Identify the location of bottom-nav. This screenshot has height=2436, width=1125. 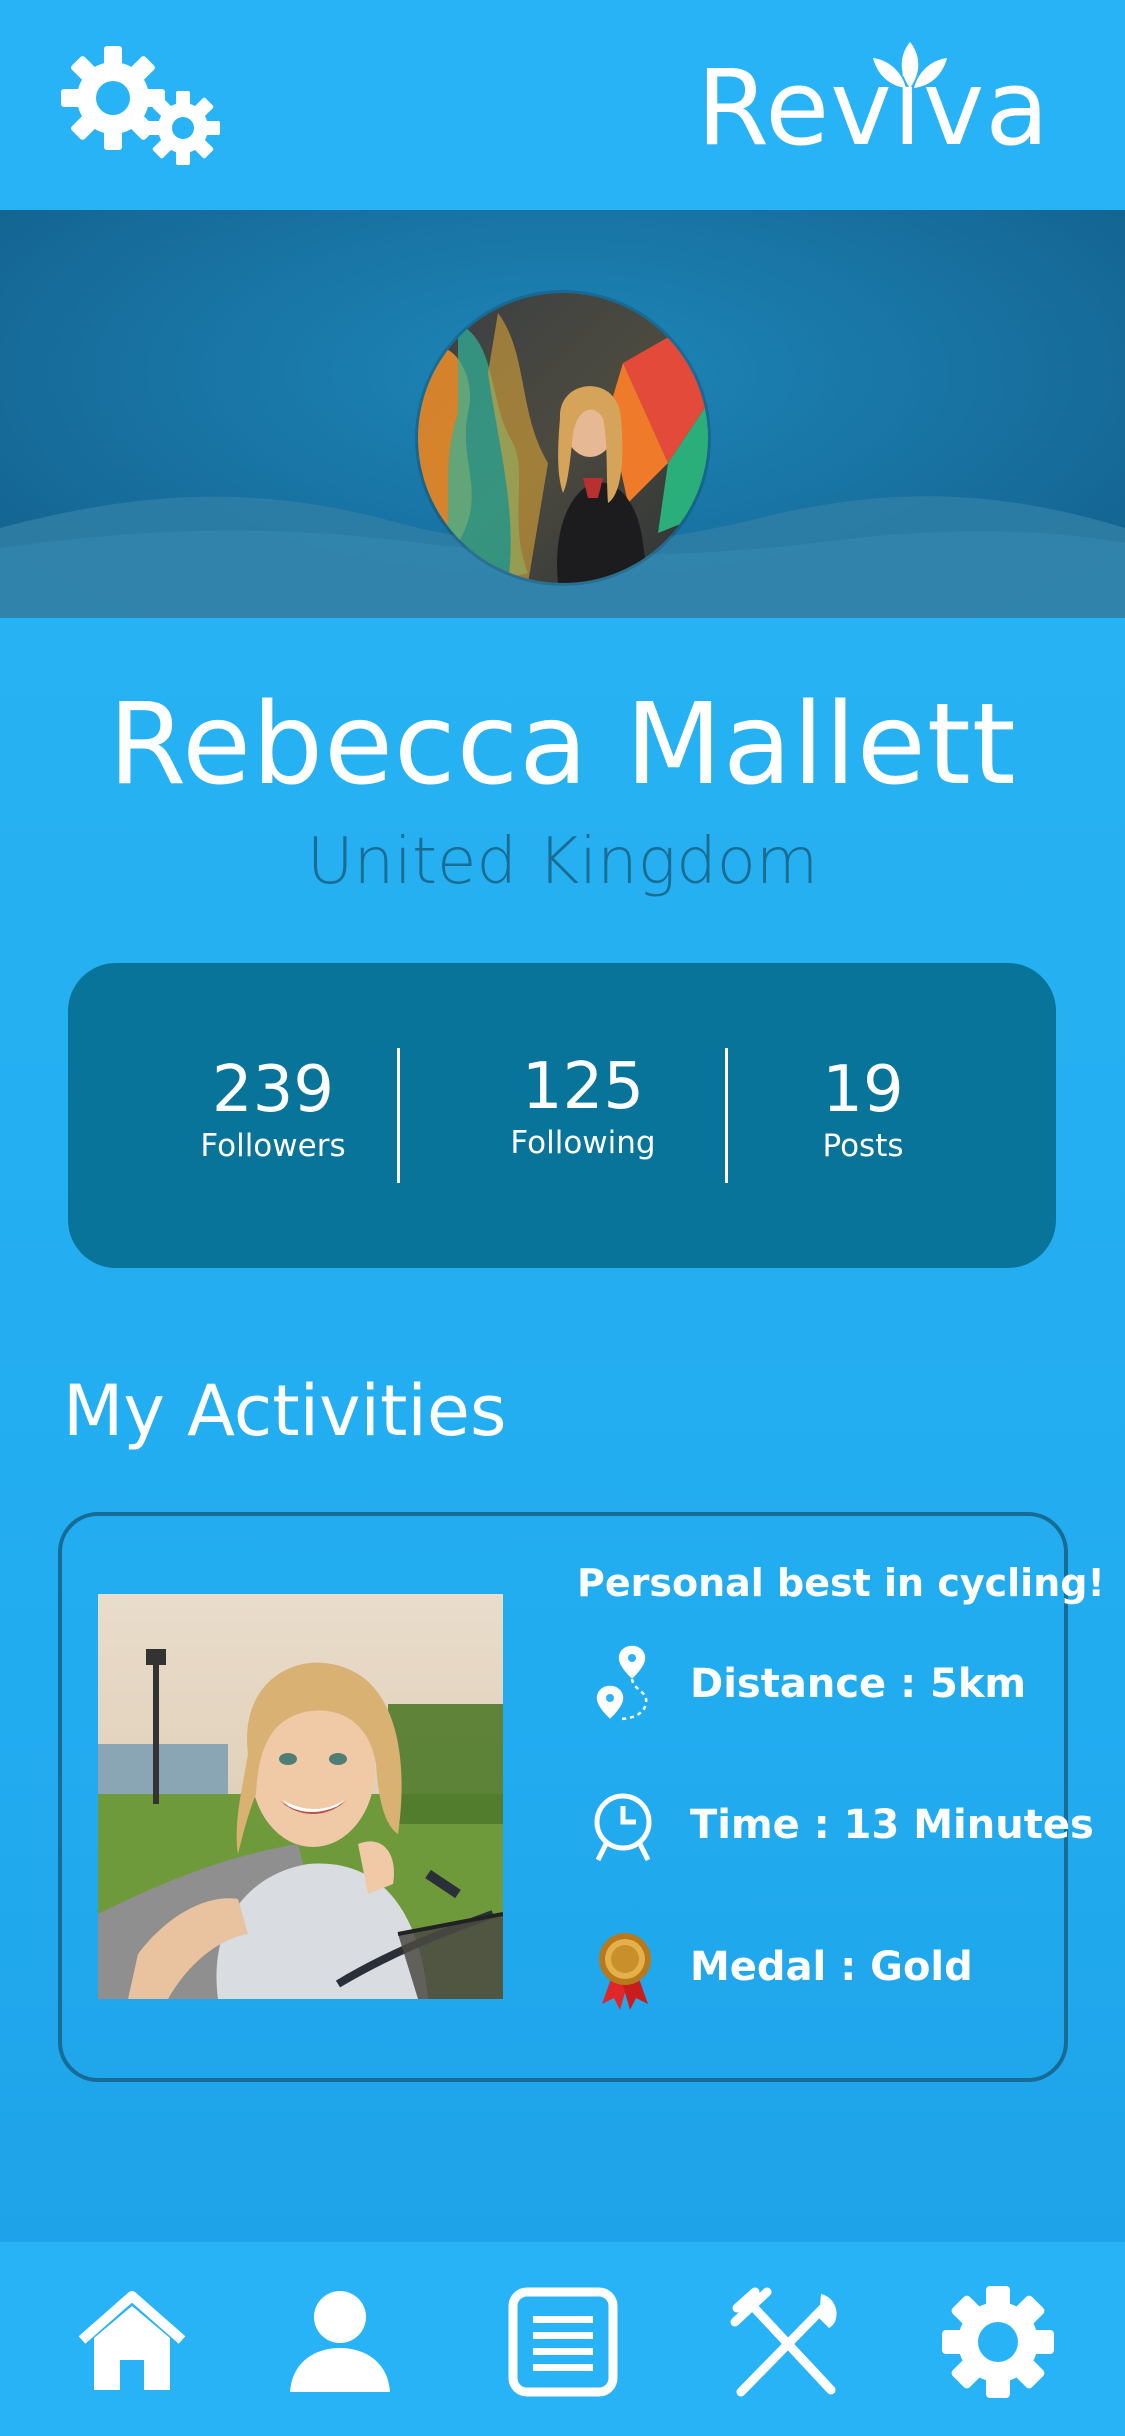
(562, 2339).